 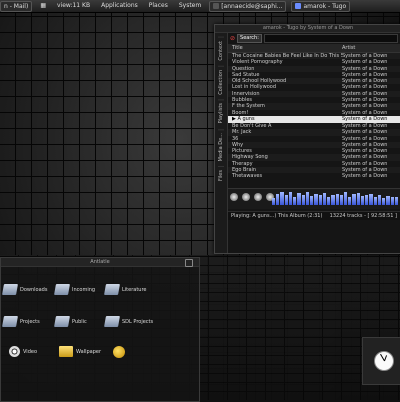 What do you see at coordinates (158, 6) in the screenshot?
I see `menu-places: Places` at bounding box center [158, 6].